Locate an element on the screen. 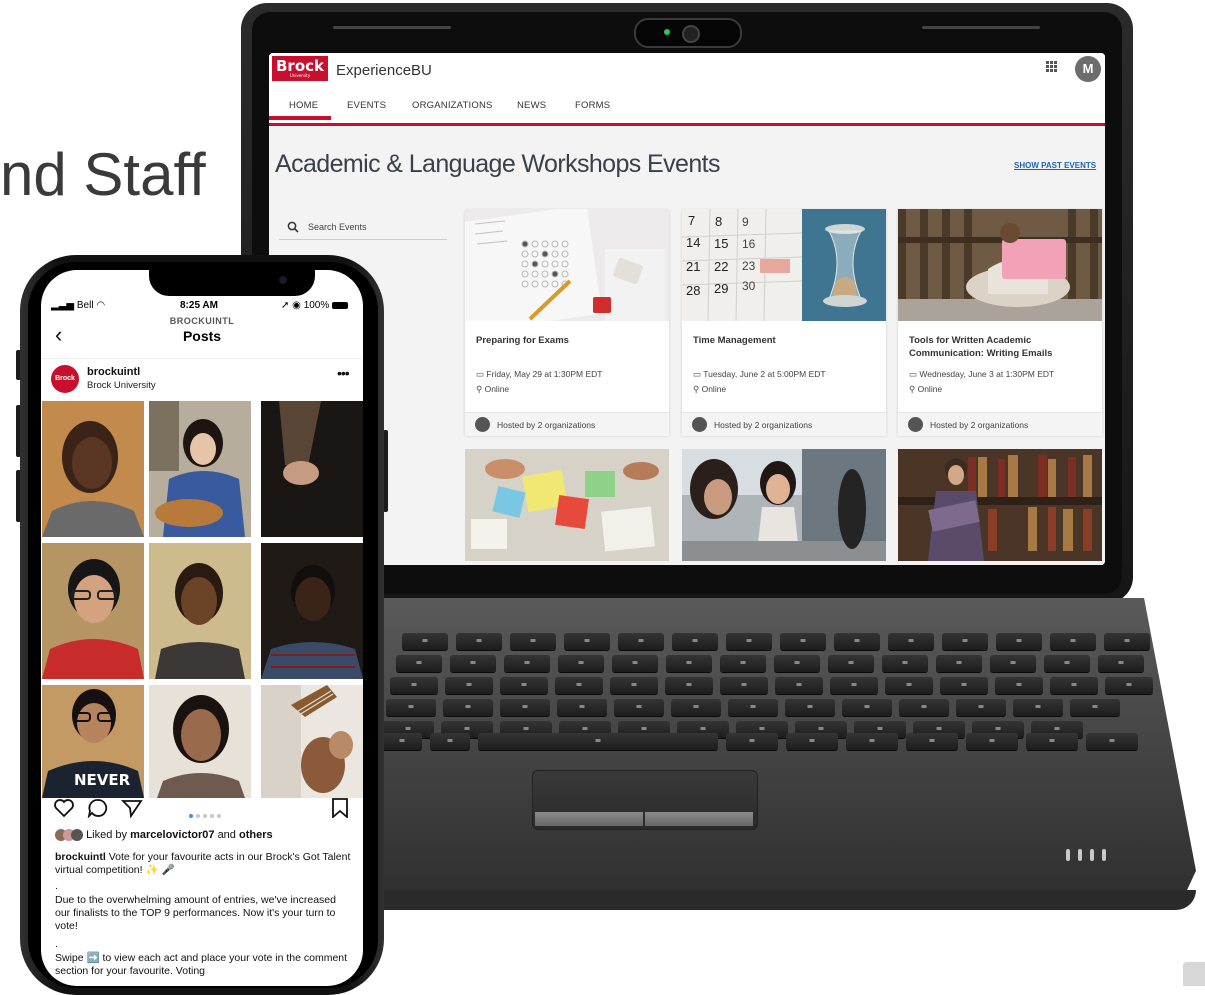  liked-by-others: others is located at coordinates (256, 835).